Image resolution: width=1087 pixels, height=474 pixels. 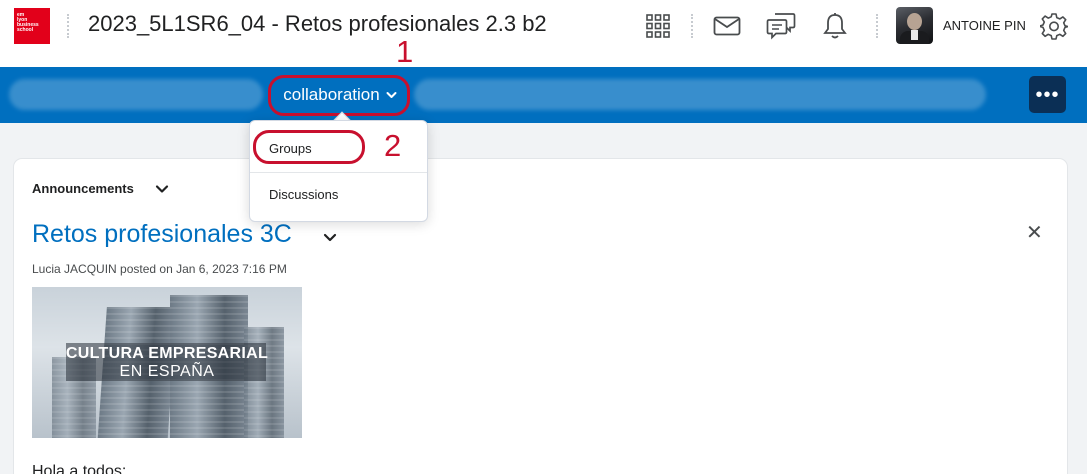 I want to click on app-grid-icon, so click(x=658, y=26).